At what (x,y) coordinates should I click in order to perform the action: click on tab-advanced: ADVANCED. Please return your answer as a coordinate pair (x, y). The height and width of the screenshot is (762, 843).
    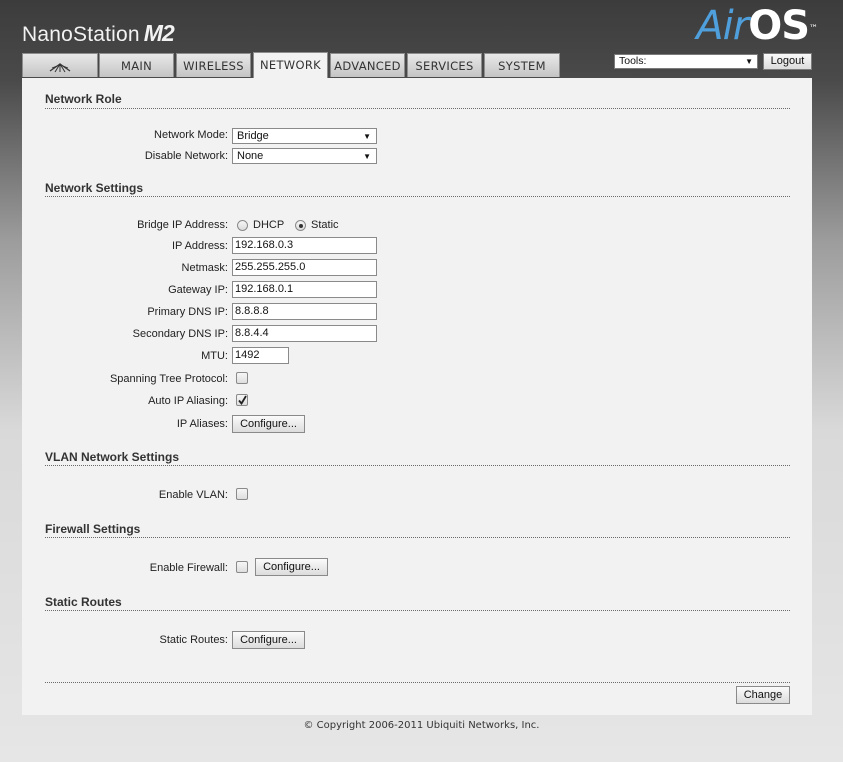
    Looking at the image, I should click on (367, 65).